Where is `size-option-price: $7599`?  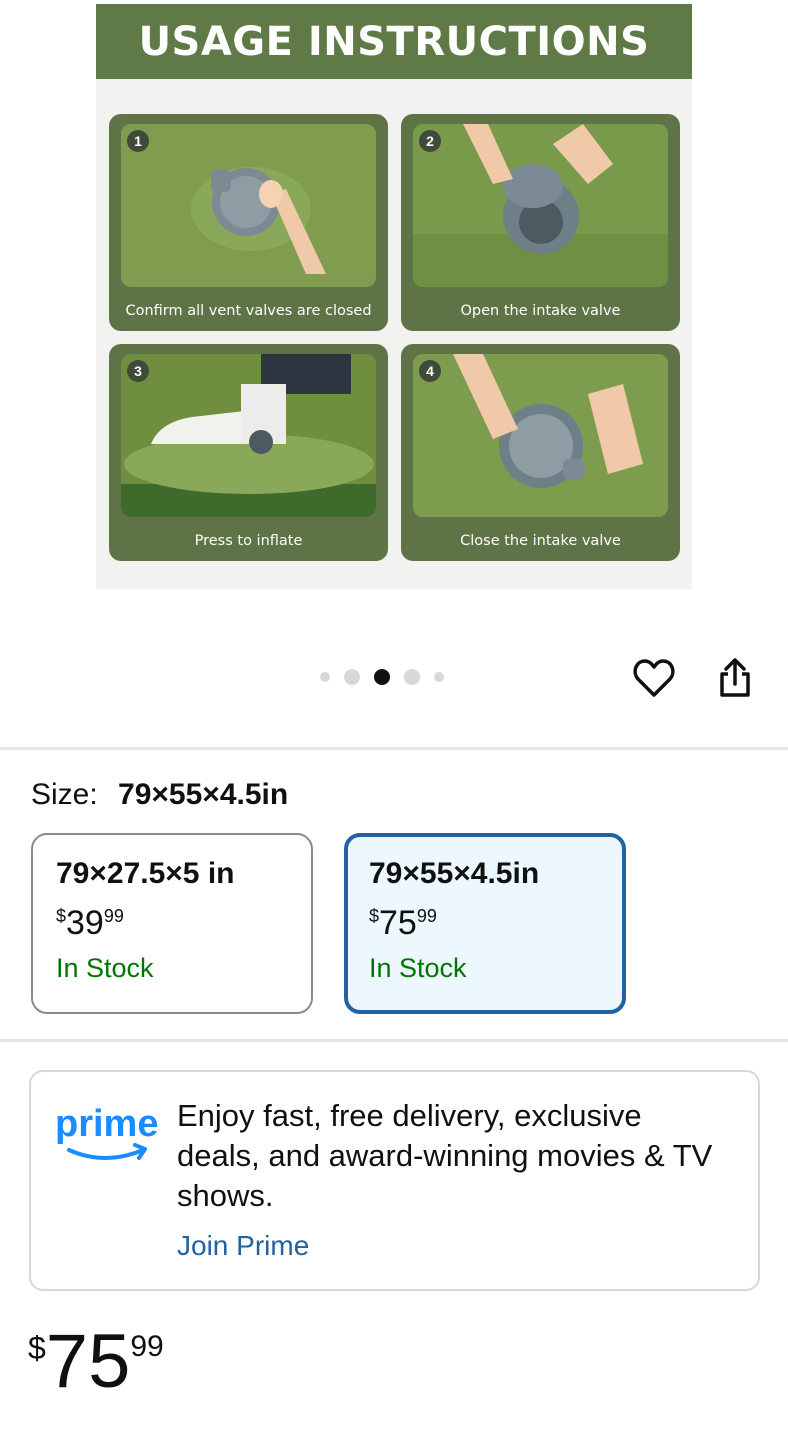 size-option-price: $7599 is located at coordinates (495, 923).